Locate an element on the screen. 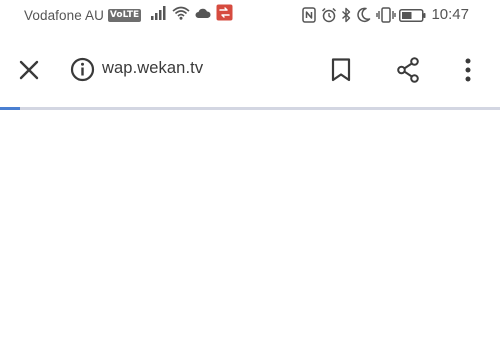 The image size is (500, 348). bookmark-icon is located at coordinates (341, 72).